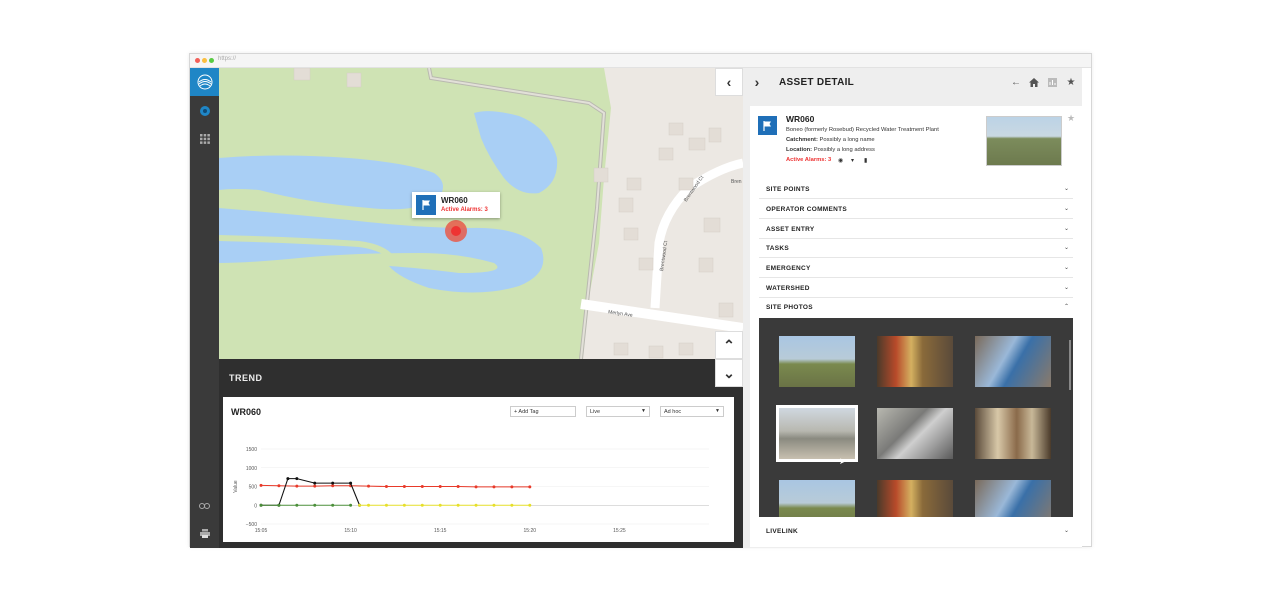 The width and height of the screenshot is (1280, 600). Describe the element at coordinates (227, 59) in the screenshot. I see `url-text: https://` at that location.